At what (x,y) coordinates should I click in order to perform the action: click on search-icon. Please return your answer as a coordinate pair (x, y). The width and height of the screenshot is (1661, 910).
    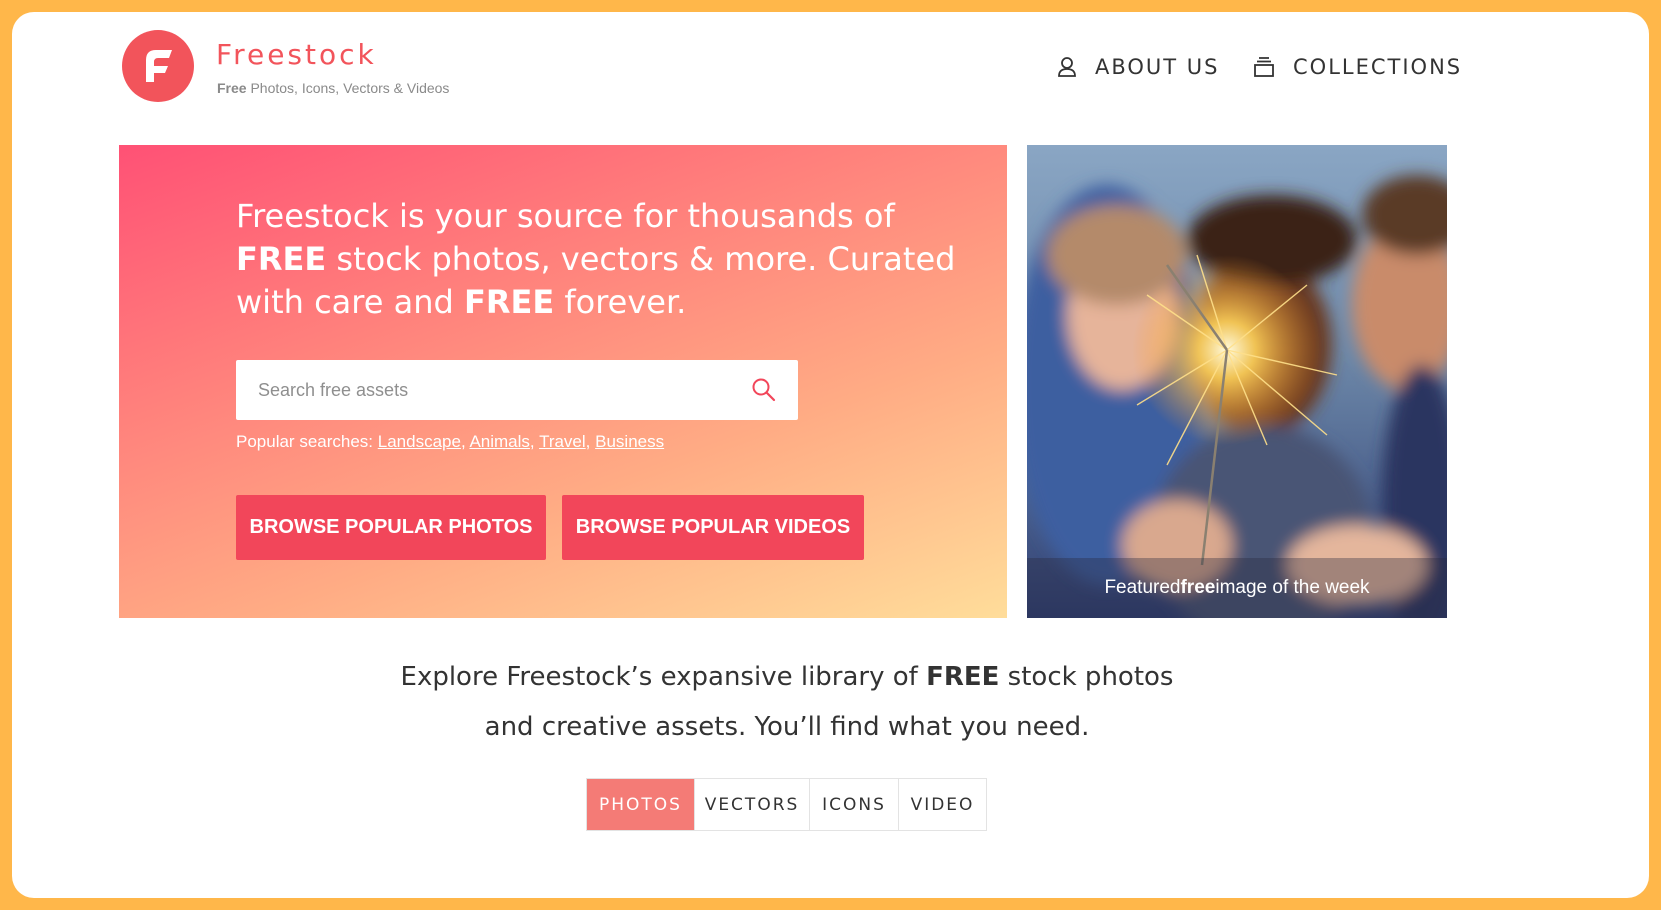
    Looking at the image, I should click on (764, 390).